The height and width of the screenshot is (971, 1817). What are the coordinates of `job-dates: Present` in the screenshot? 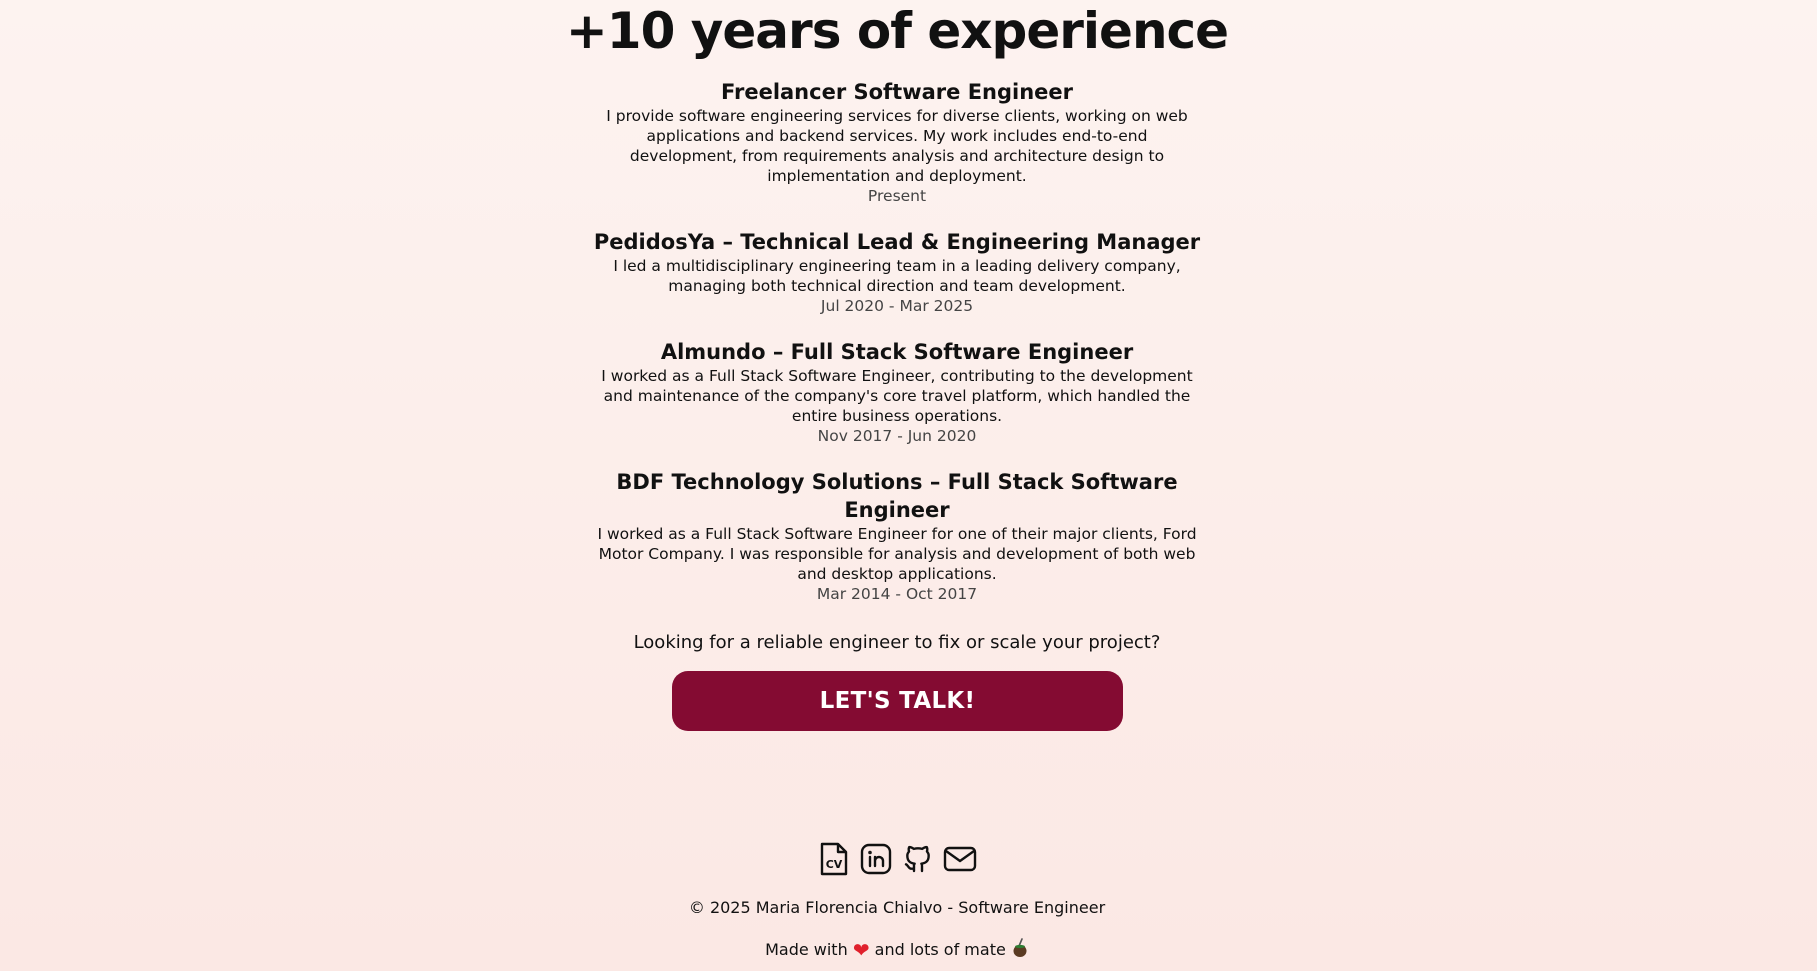 It's located at (897, 196).